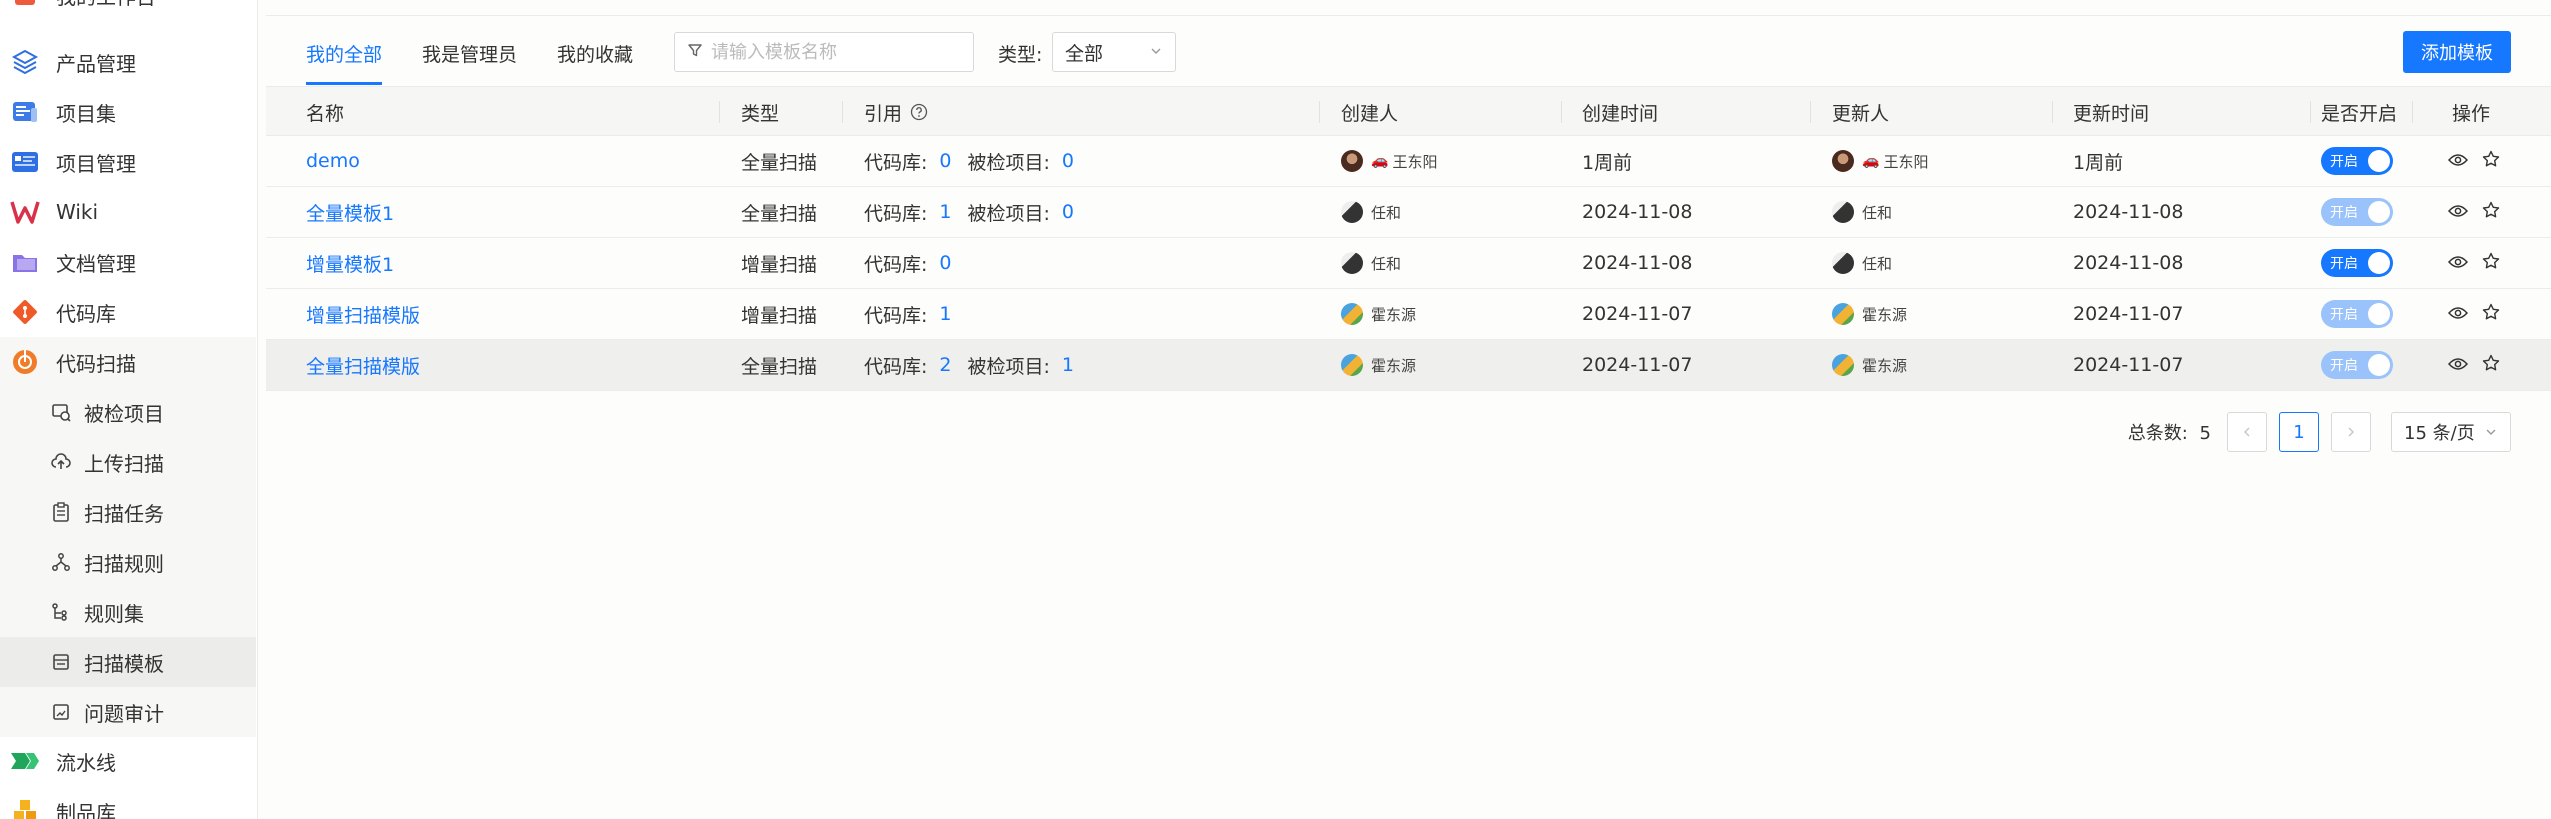 The image size is (2551, 819). Describe the element at coordinates (2473, 161) in the screenshot. I see `actions-cell` at that location.